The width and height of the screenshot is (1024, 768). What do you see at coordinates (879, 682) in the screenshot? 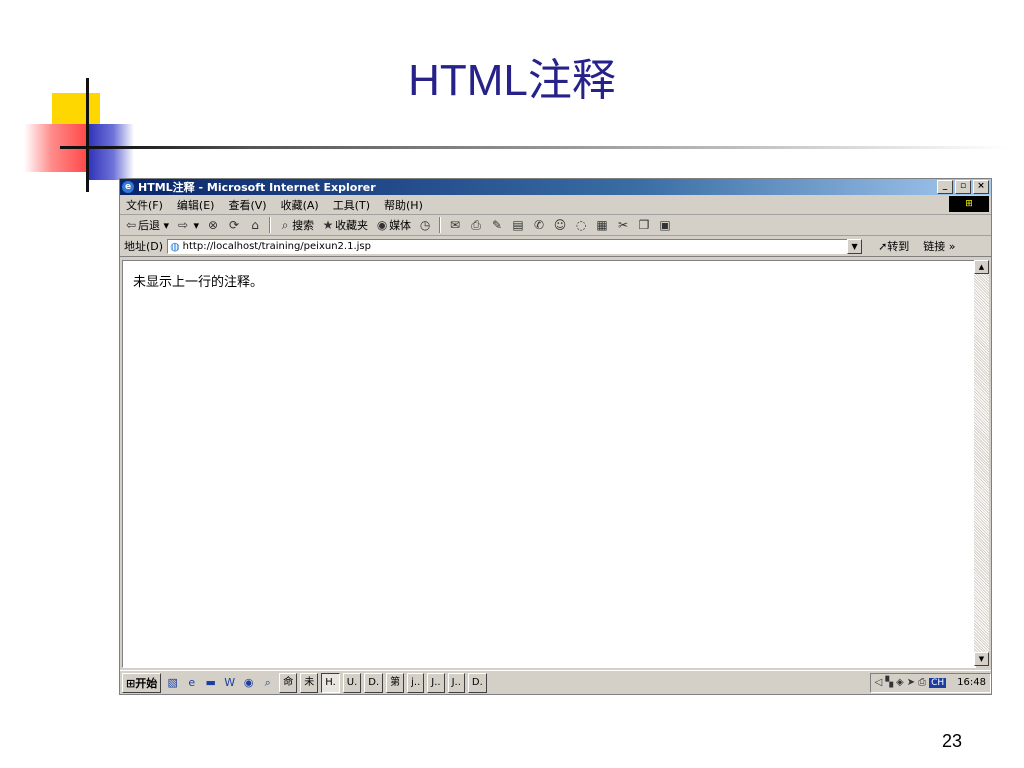
I see `volume-icon: ◁` at bounding box center [879, 682].